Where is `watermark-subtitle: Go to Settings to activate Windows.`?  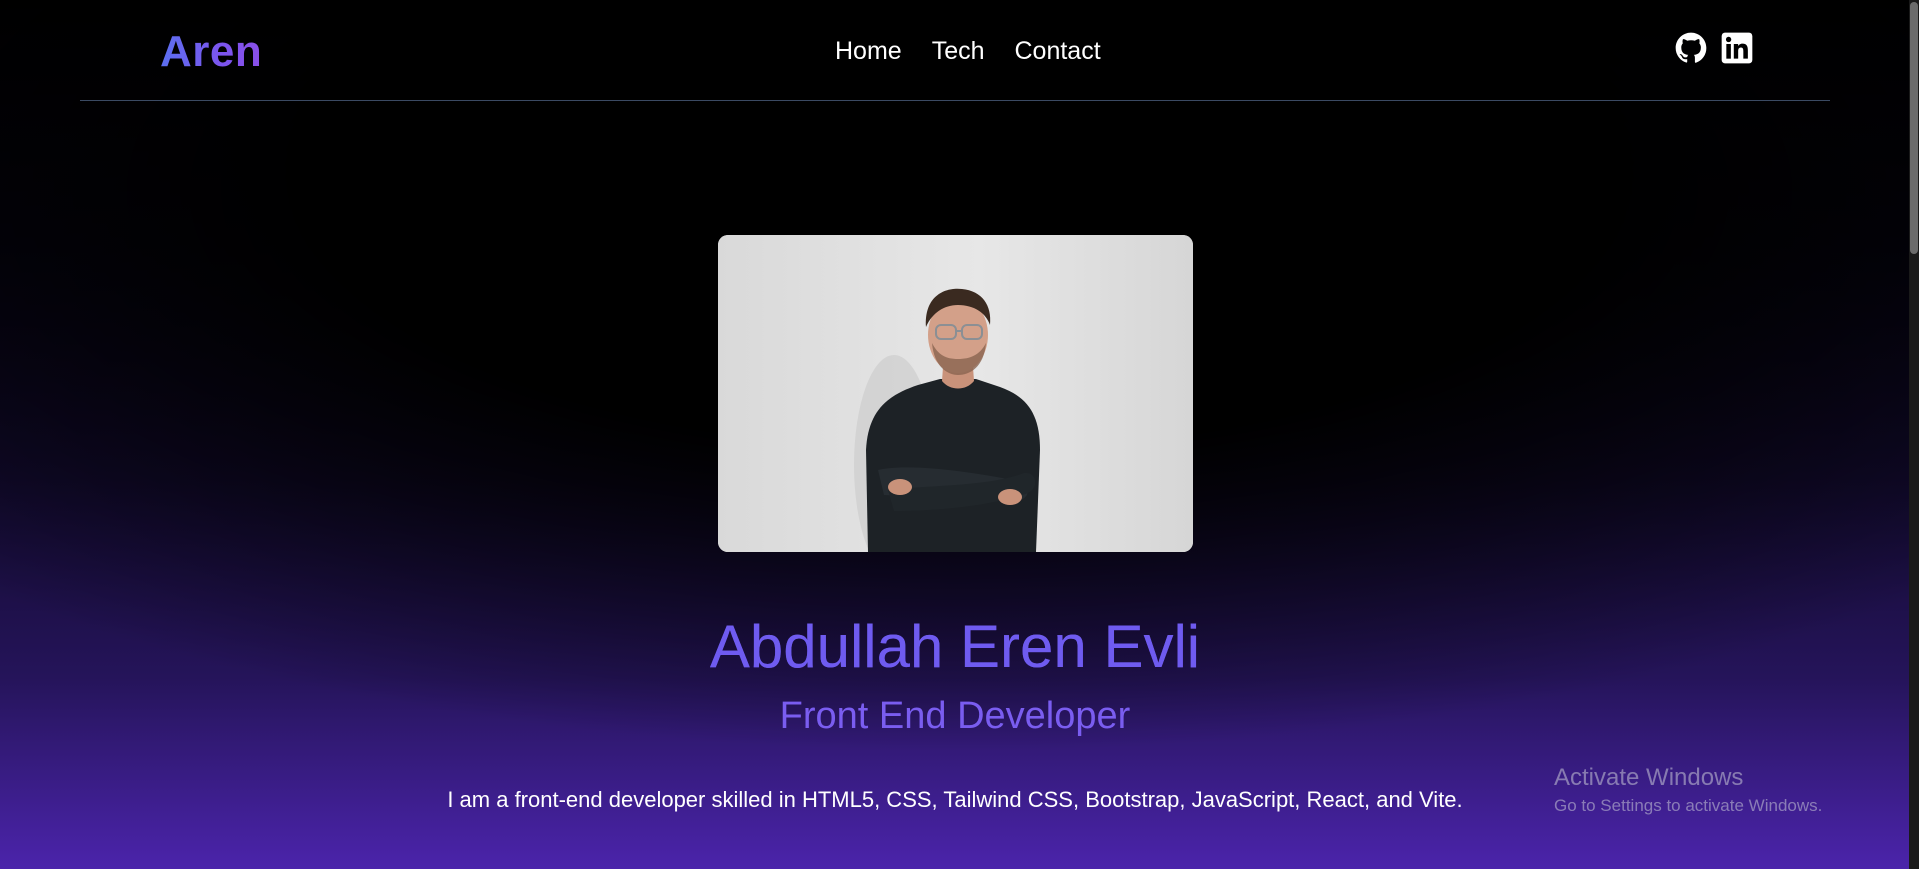 watermark-subtitle: Go to Settings to activate Windows. is located at coordinates (1688, 805).